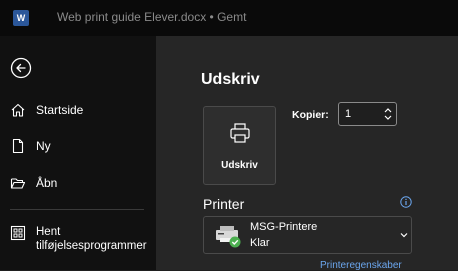 Image resolution: width=458 pixels, height=271 pixels. I want to click on printer-icon, so click(240, 133).